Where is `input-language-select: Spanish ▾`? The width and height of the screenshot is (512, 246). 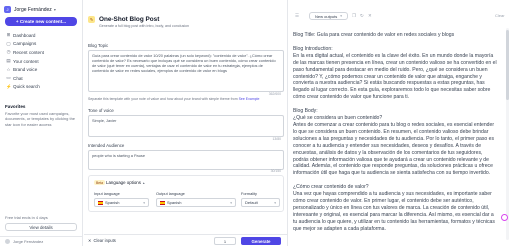
input-language-select: Spanish ▾ is located at coordinates (121, 202).